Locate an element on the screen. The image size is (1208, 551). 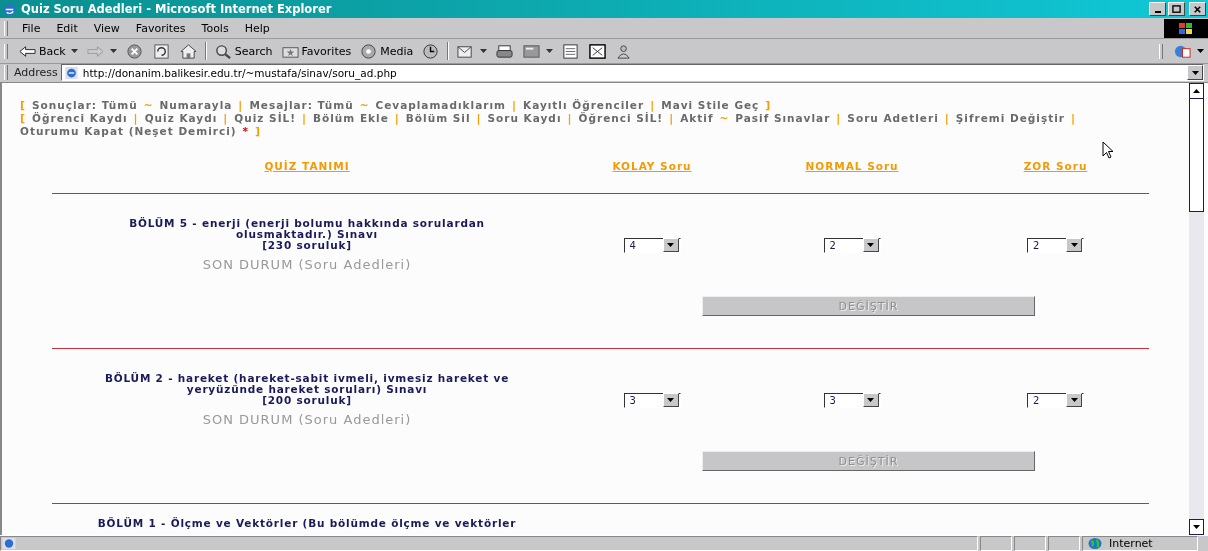
select-field: 4 is located at coordinates (652, 245).